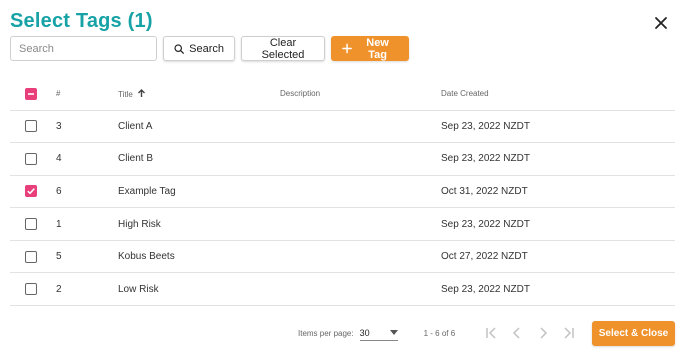 This screenshot has height=355, width=688. I want to click on new-tag-button: New Tag, so click(370, 48).